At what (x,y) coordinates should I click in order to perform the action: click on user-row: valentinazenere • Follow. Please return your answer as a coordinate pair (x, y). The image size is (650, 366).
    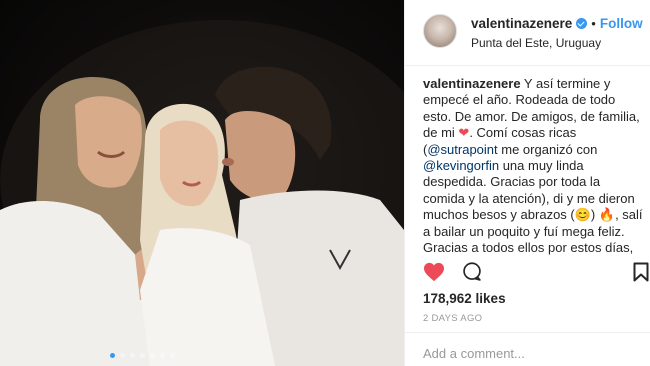
    Looking at the image, I should click on (557, 23).